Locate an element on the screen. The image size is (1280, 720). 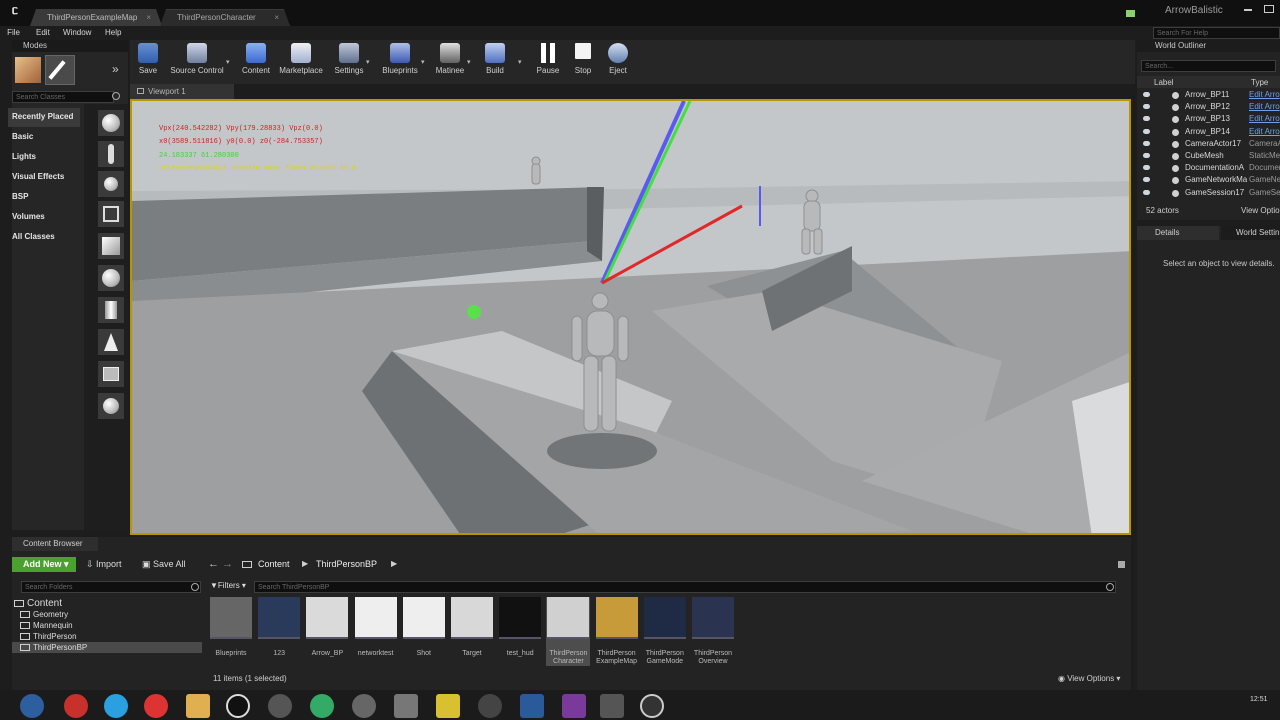
outliner-row: Arrow_BP12 Edit Arro is located at coordinates (1208, 107).